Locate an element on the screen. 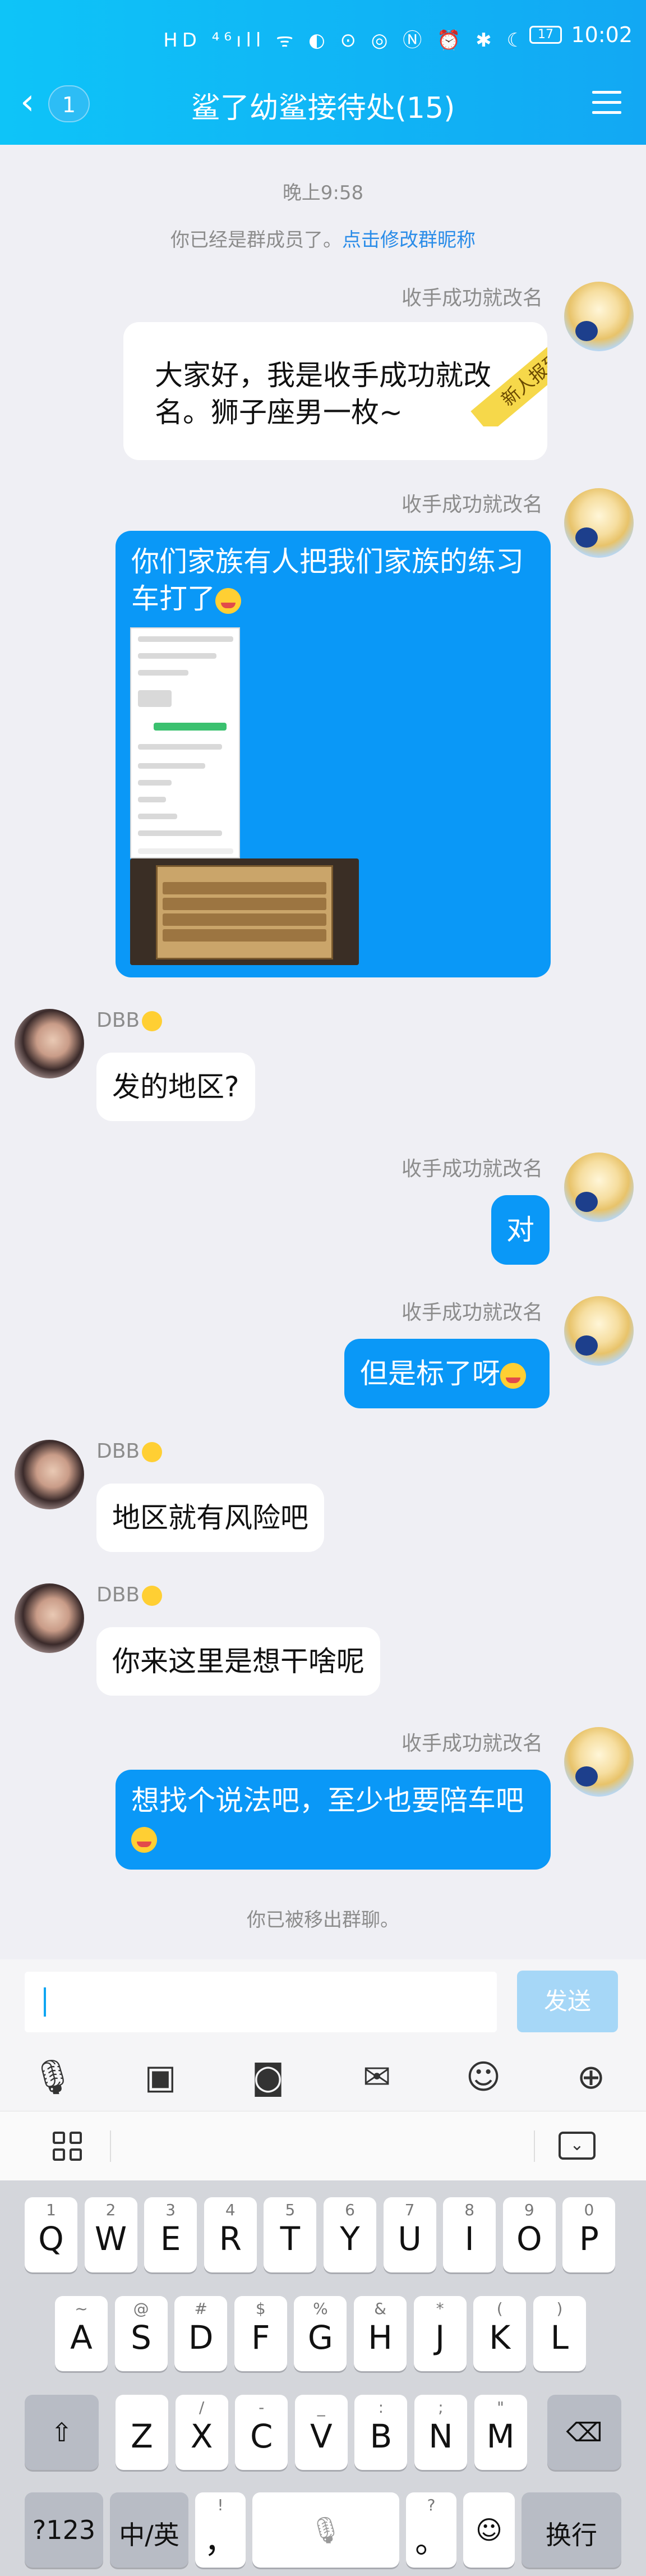 This screenshot has height=2576, width=646. red-packet-icon: ✉ is located at coordinates (376, 2077).